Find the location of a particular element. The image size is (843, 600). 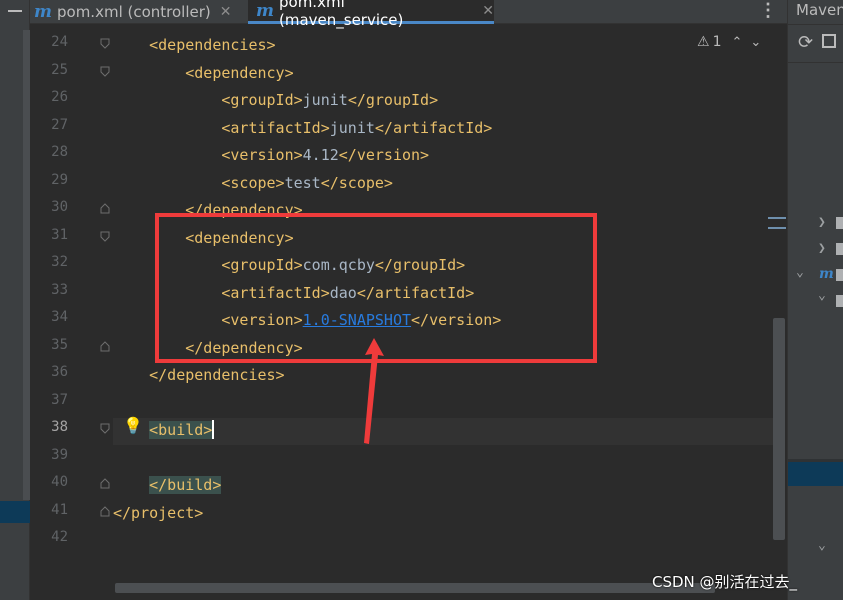

line-number: 37 is located at coordinates (53, 400).